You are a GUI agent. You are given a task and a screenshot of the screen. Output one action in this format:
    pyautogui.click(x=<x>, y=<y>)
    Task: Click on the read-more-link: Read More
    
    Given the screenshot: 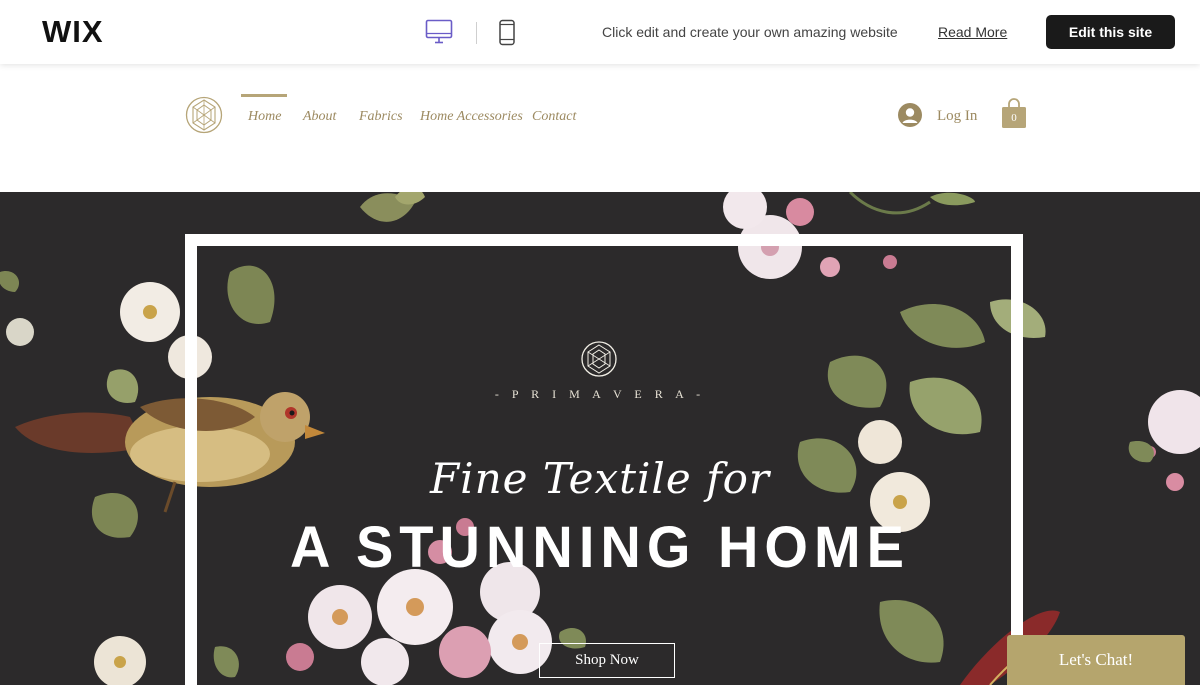 What is the action you would take?
    pyautogui.click(x=972, y=32)
    